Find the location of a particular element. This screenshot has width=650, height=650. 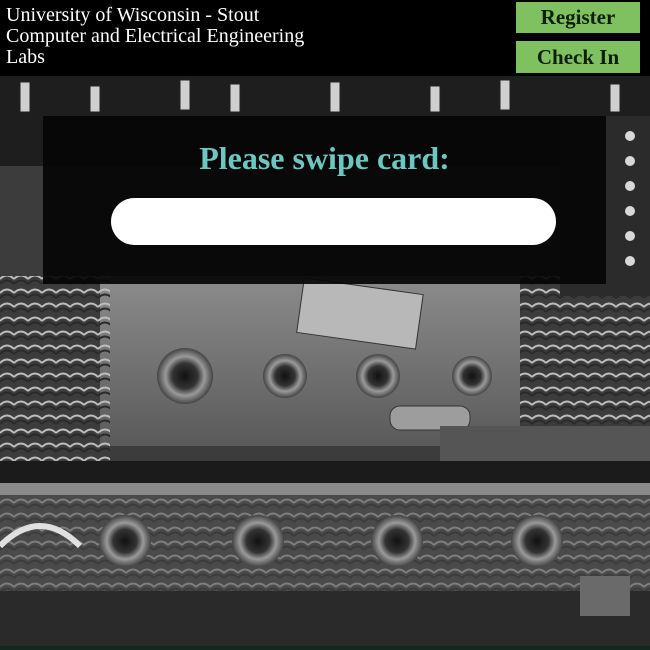

register-button: Register is located at coordinates (578, 17).